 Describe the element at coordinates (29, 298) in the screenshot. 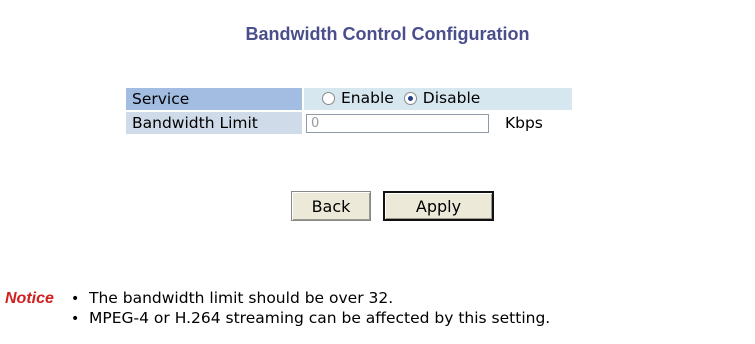

I see `notice-label: Notice` at that location.